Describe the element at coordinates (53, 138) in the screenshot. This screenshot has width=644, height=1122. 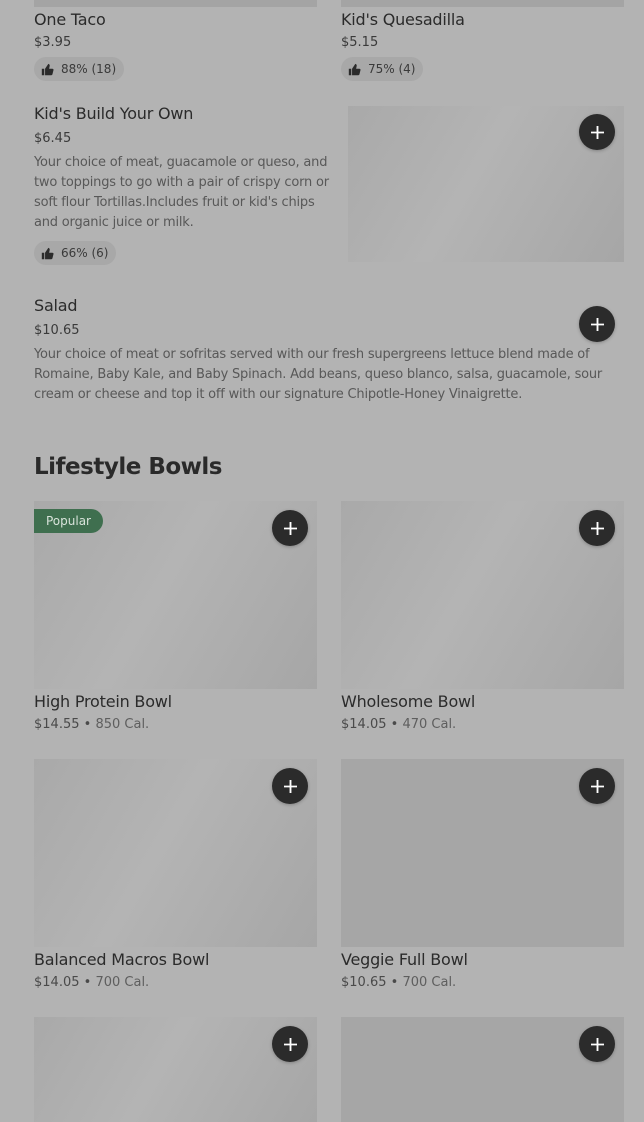
I see `item-price: $6.45` at that location.